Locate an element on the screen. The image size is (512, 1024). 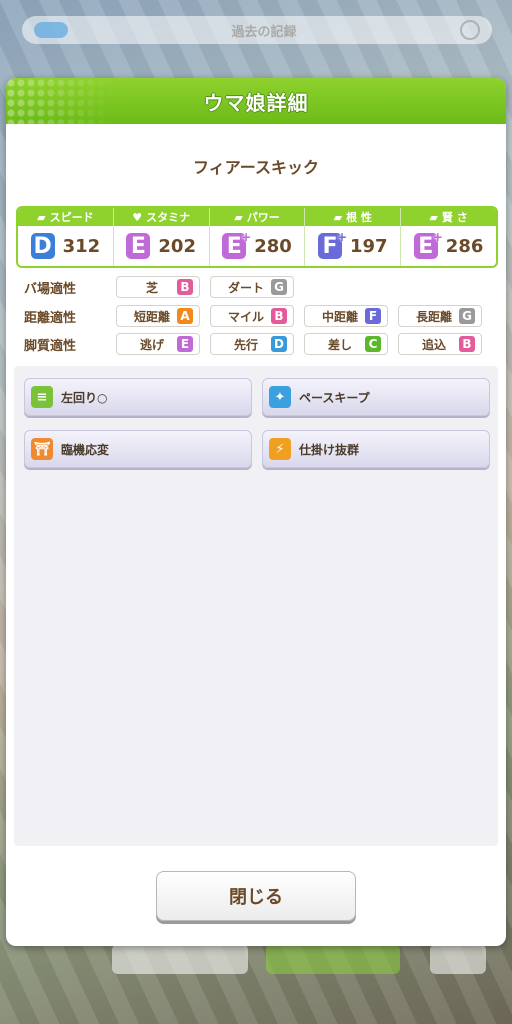
aptitude-row: バ場適性芝 B ダート G is located at coordinates (164, 287).